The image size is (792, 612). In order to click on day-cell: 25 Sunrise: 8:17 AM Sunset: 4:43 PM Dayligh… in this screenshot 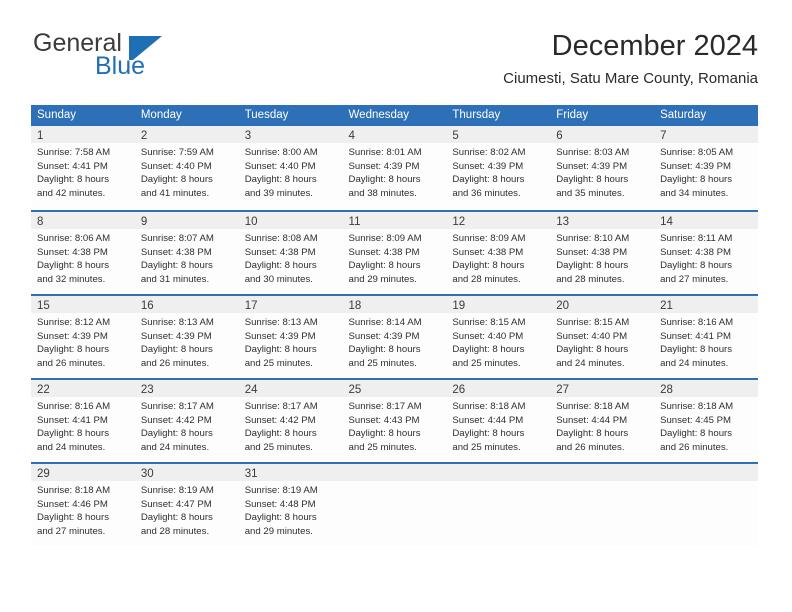, I will do `click(394, 420)`.